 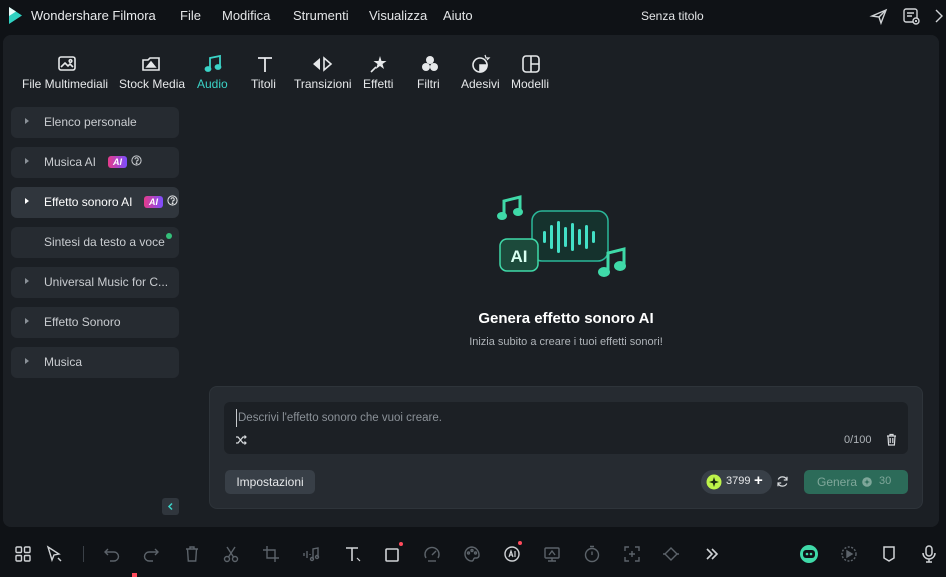 I want to click on sidebar-item-label: Effetto Sonoro, so click(x=82, y=322).